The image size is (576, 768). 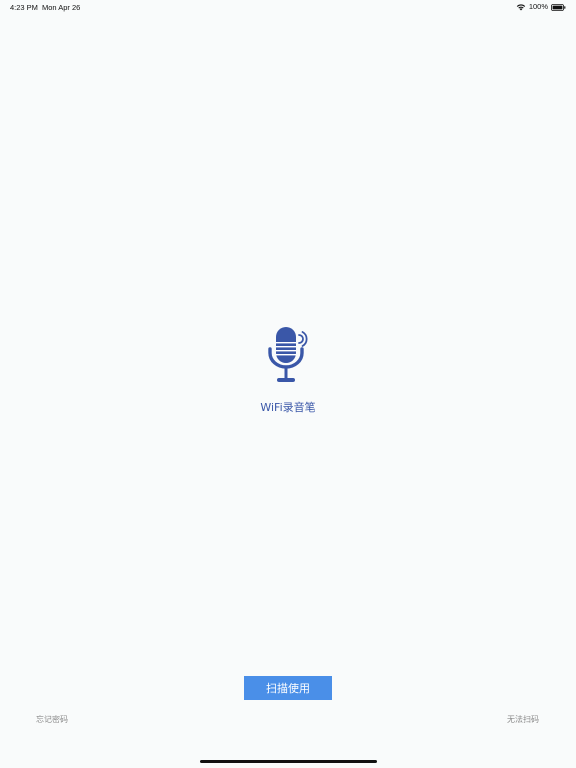 I want to click on home-indicator, so click(x=288, y=761).